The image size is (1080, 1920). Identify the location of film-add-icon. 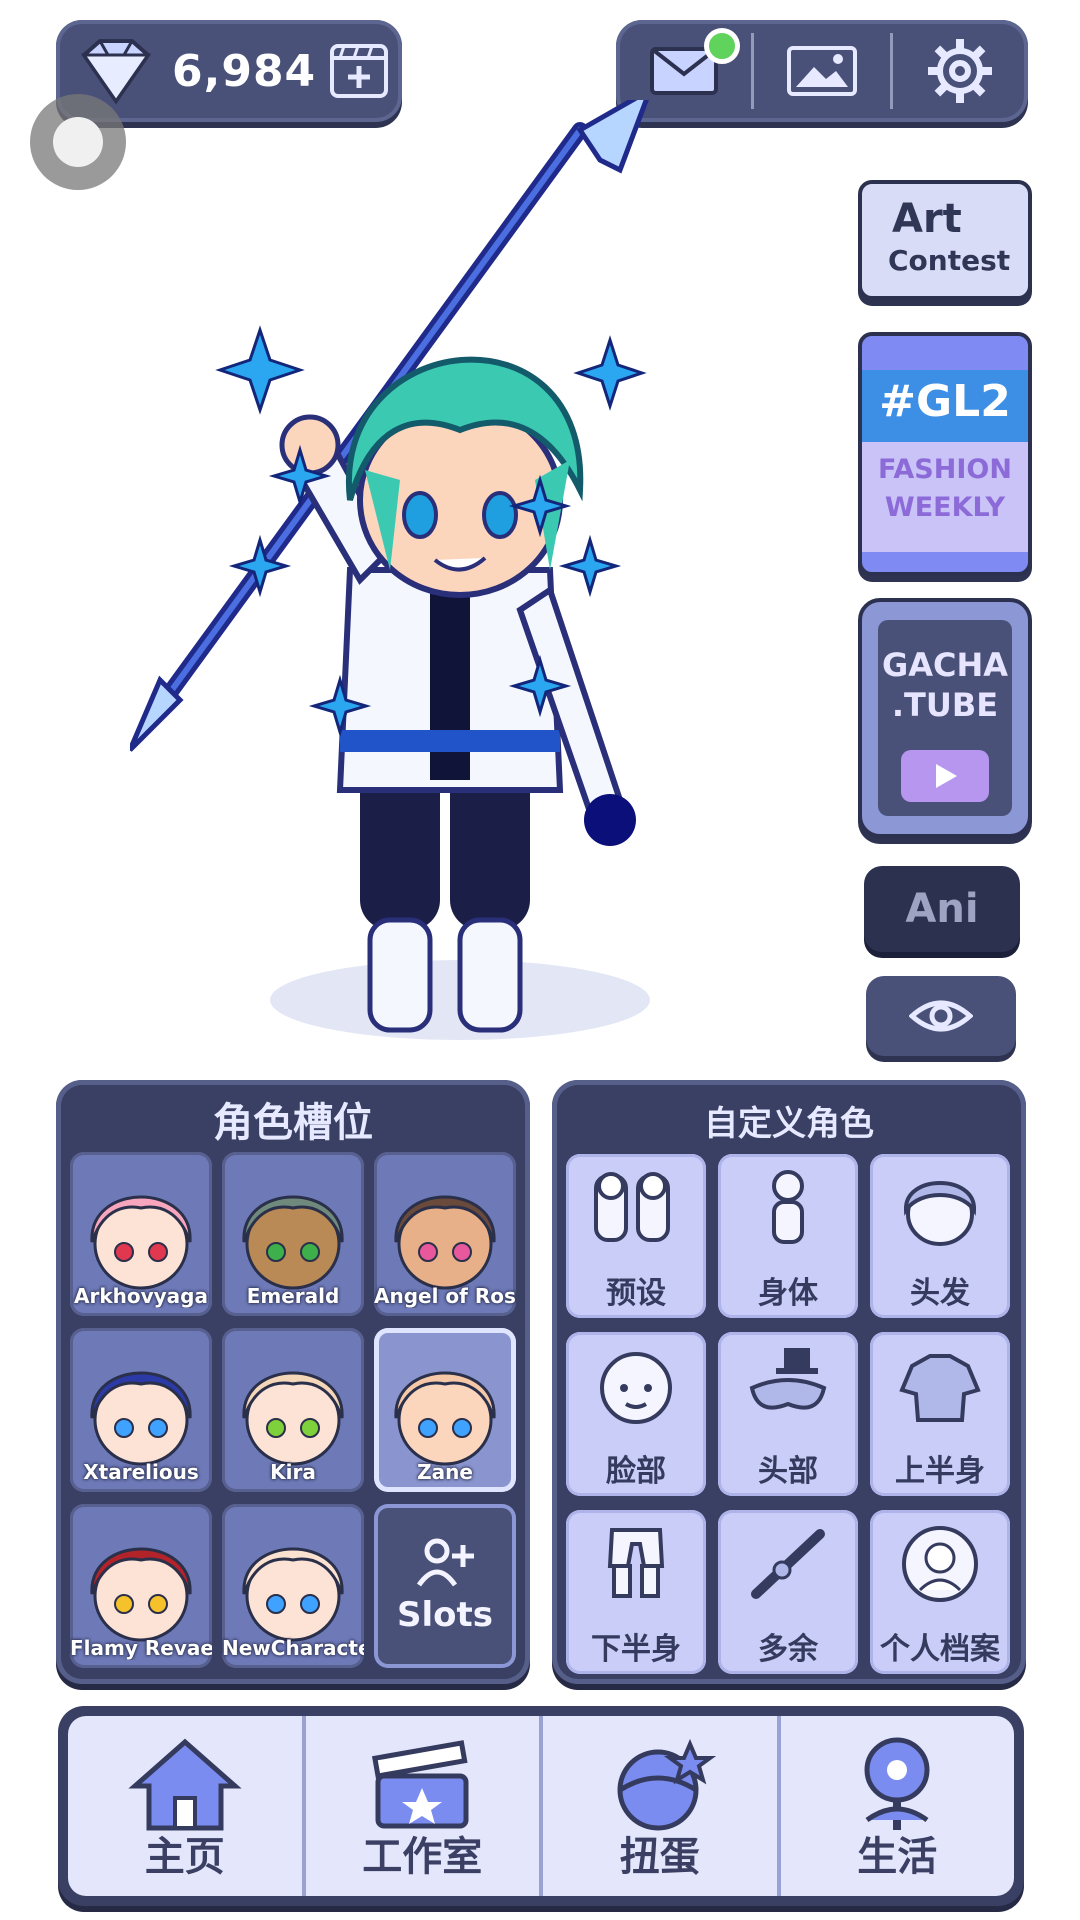
(359, 71).